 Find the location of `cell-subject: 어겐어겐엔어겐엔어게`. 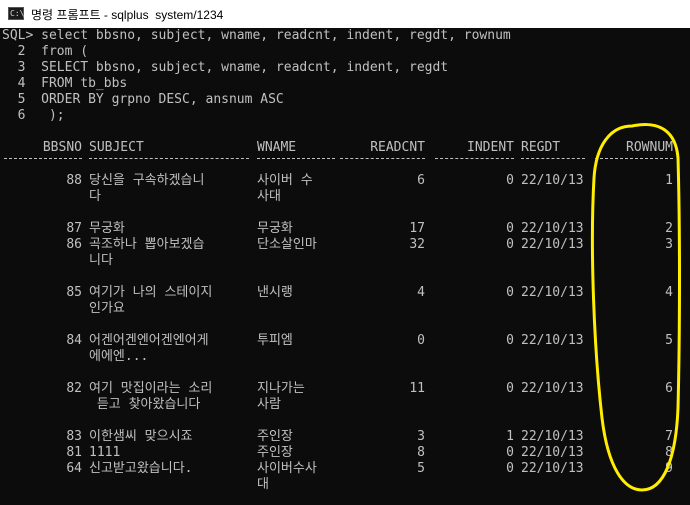

cell-subject: 어겐어겐엔어겐엔어게 is located at coordinates (149, 340).